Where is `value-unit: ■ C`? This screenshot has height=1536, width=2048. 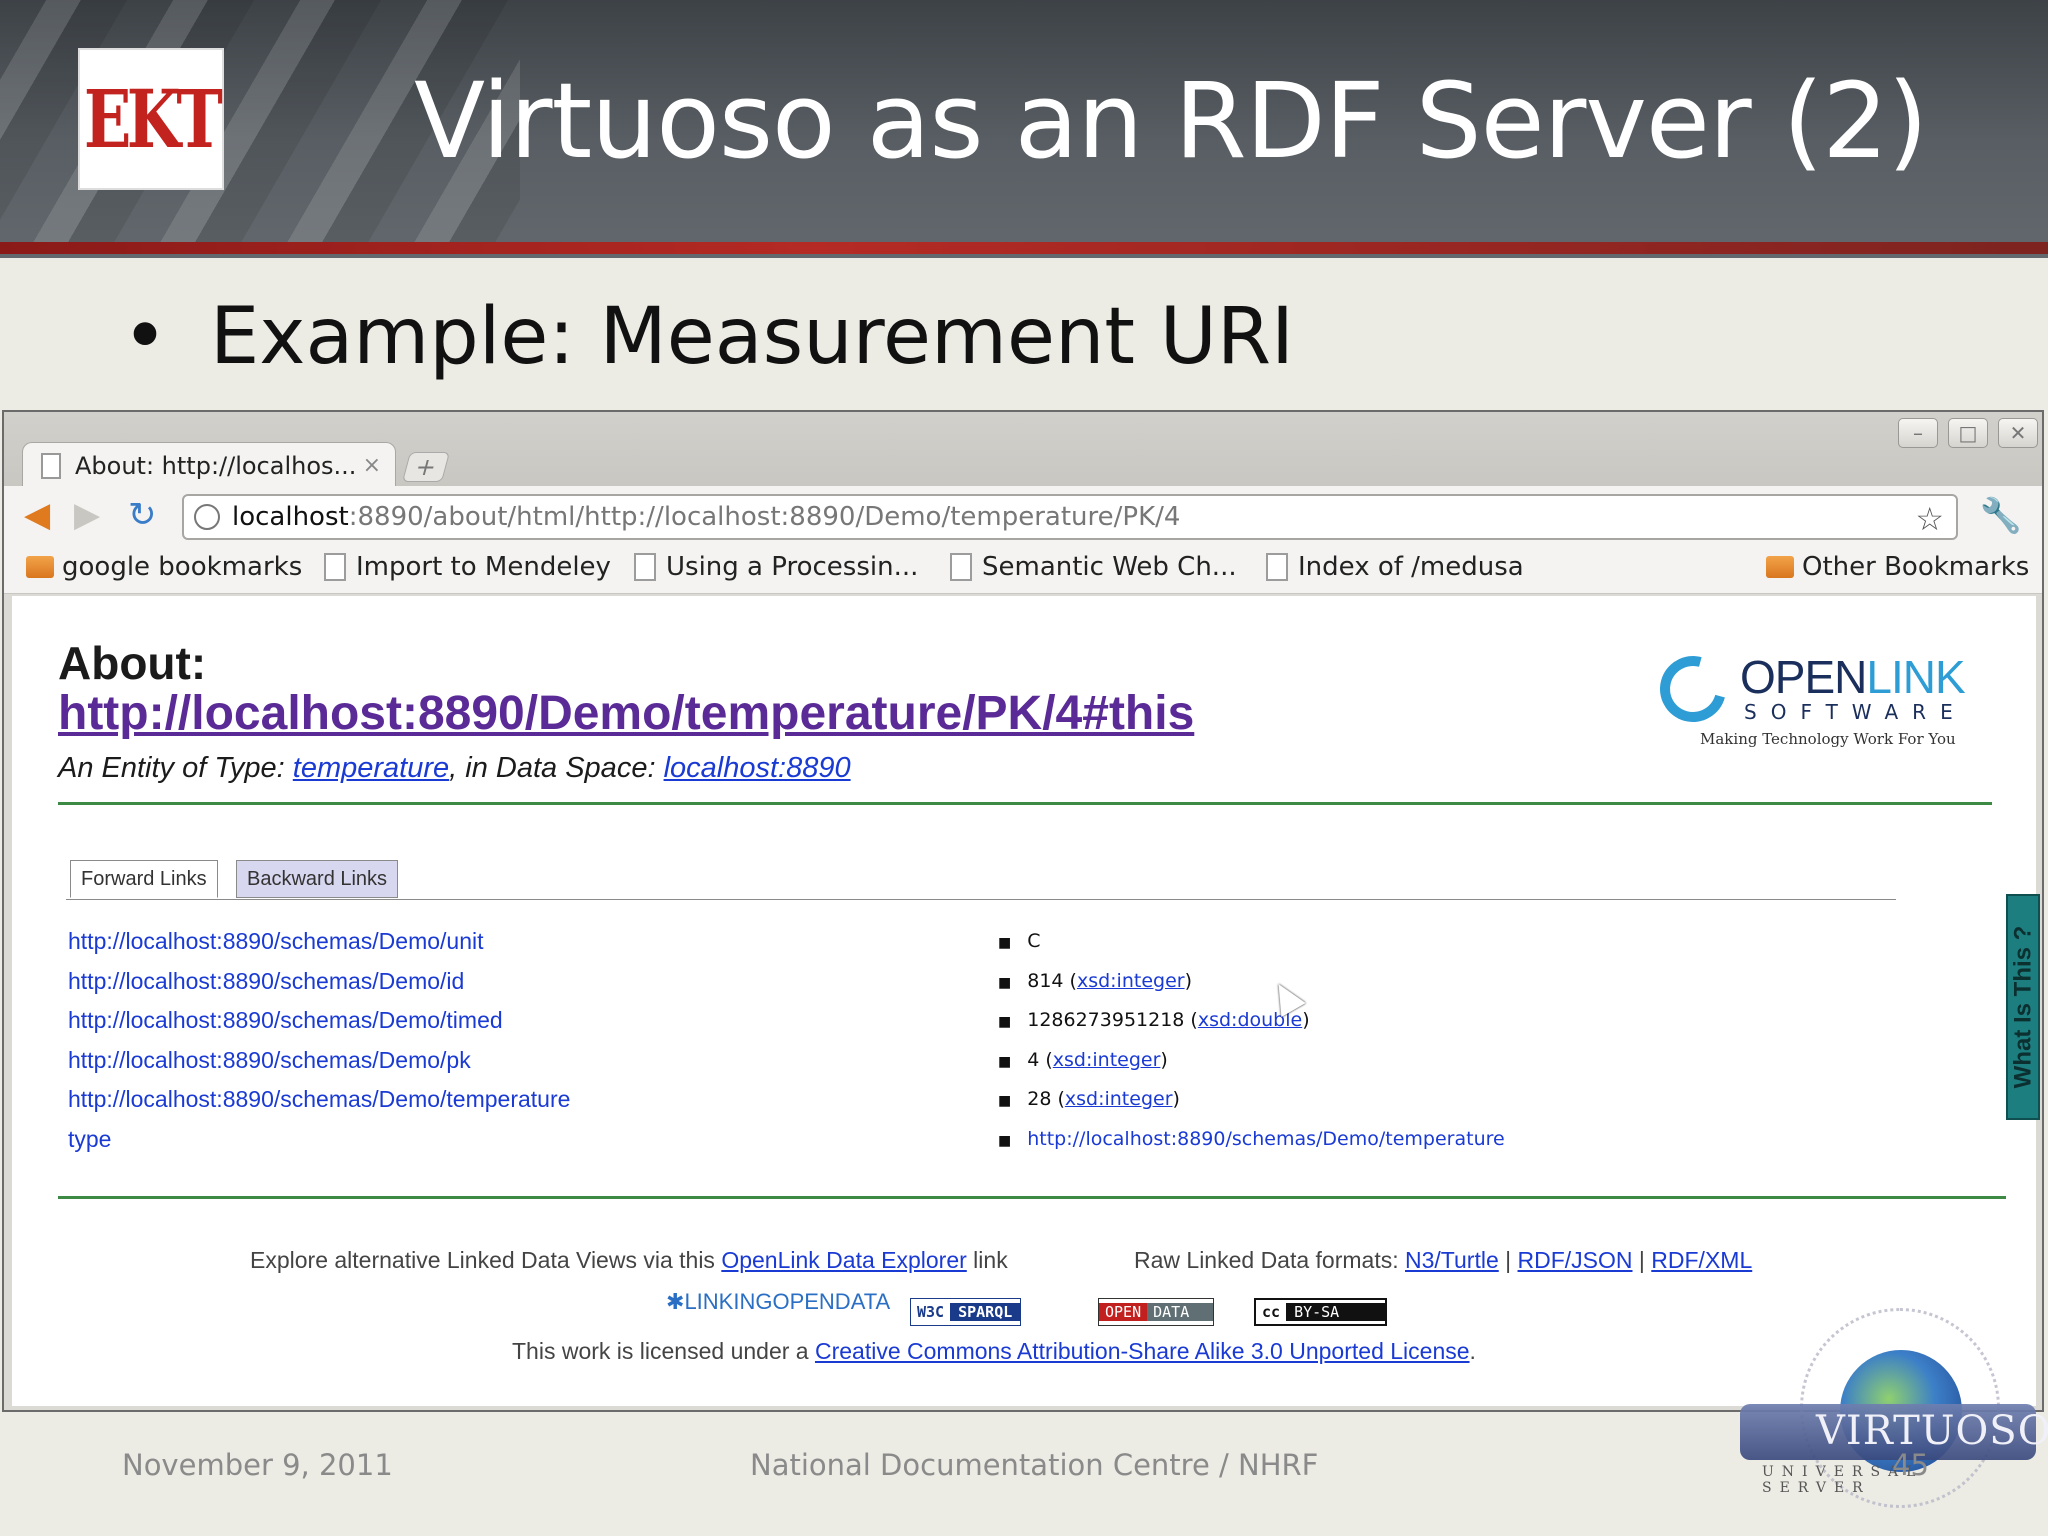 value-unit: ■ C is located at coordinates (1019, 941).